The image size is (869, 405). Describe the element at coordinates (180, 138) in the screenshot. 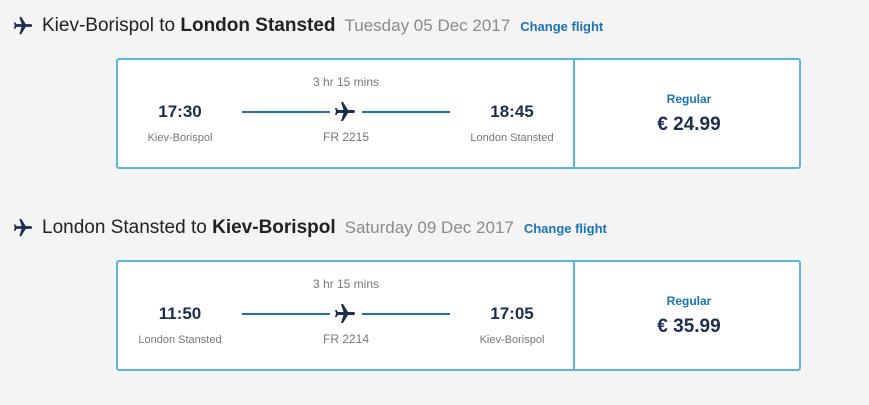

I see `depart-city: Kiev-Borispol` at that location.